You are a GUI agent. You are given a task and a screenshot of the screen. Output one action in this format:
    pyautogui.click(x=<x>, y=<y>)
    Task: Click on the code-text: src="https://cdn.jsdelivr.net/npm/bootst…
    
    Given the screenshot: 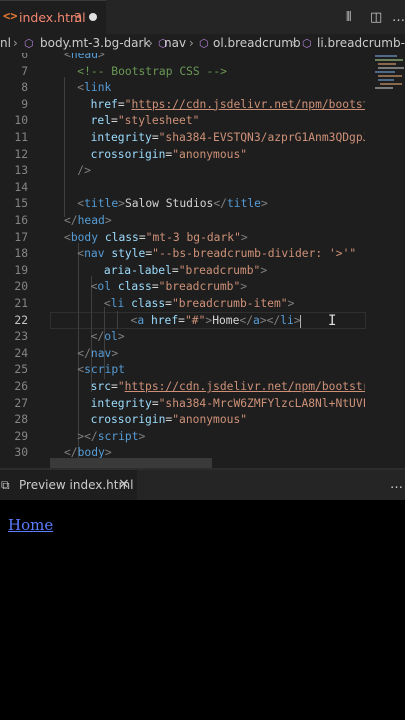 What is the action you would take?
    pyautogui.click(x=228, y=387)
    